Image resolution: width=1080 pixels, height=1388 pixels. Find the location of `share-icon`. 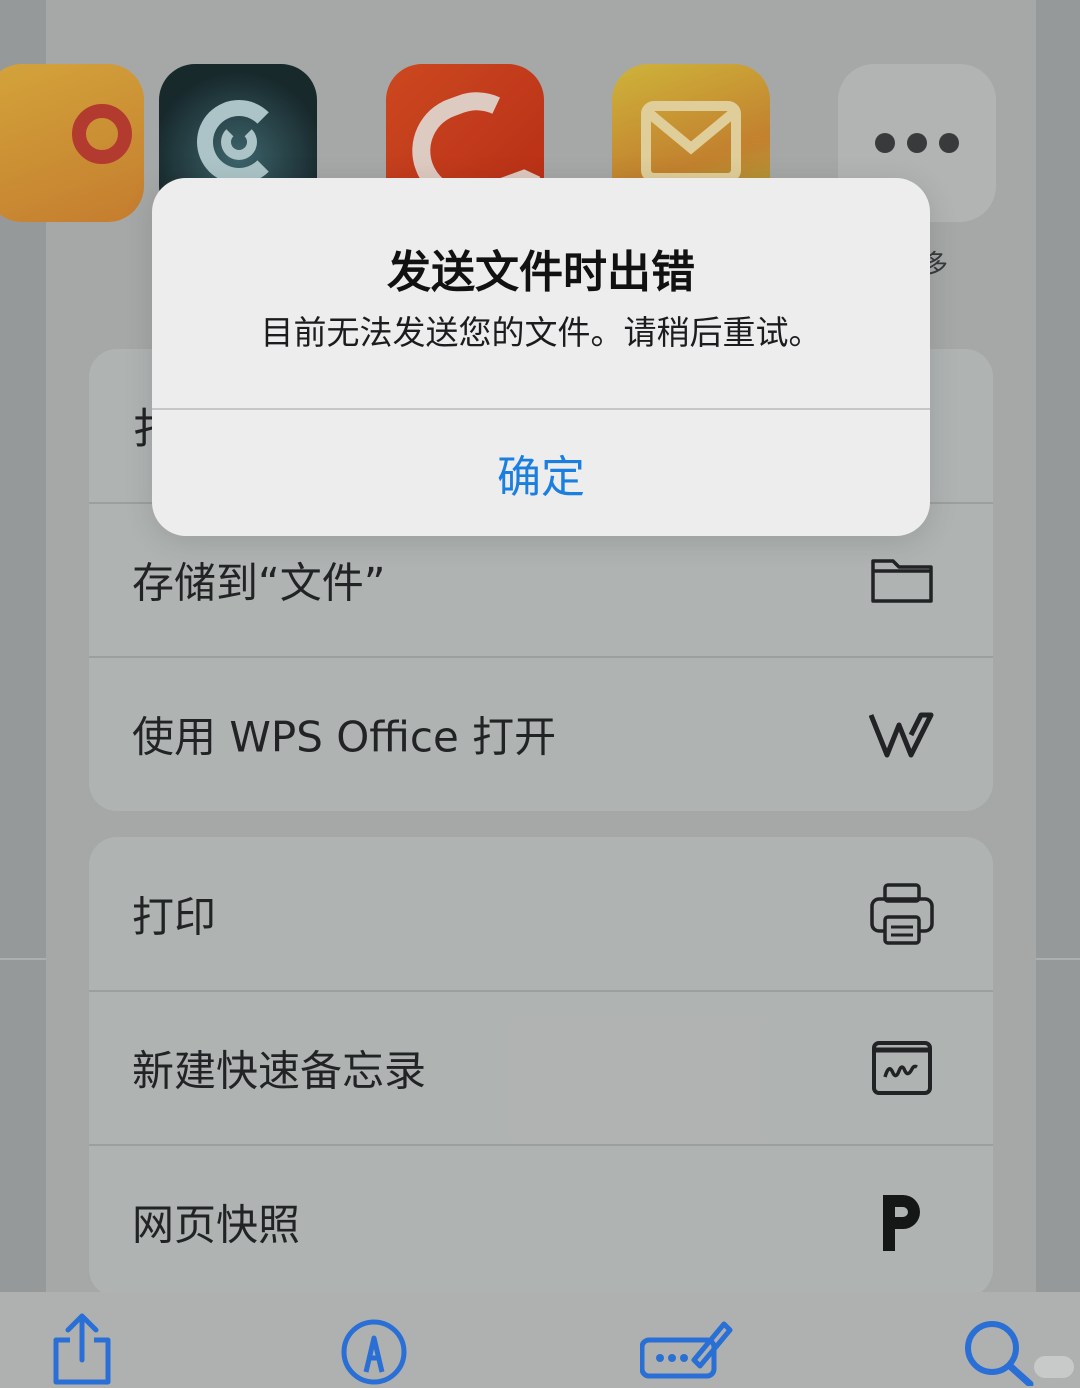

share-icon is located at coordinates (82, 1348).